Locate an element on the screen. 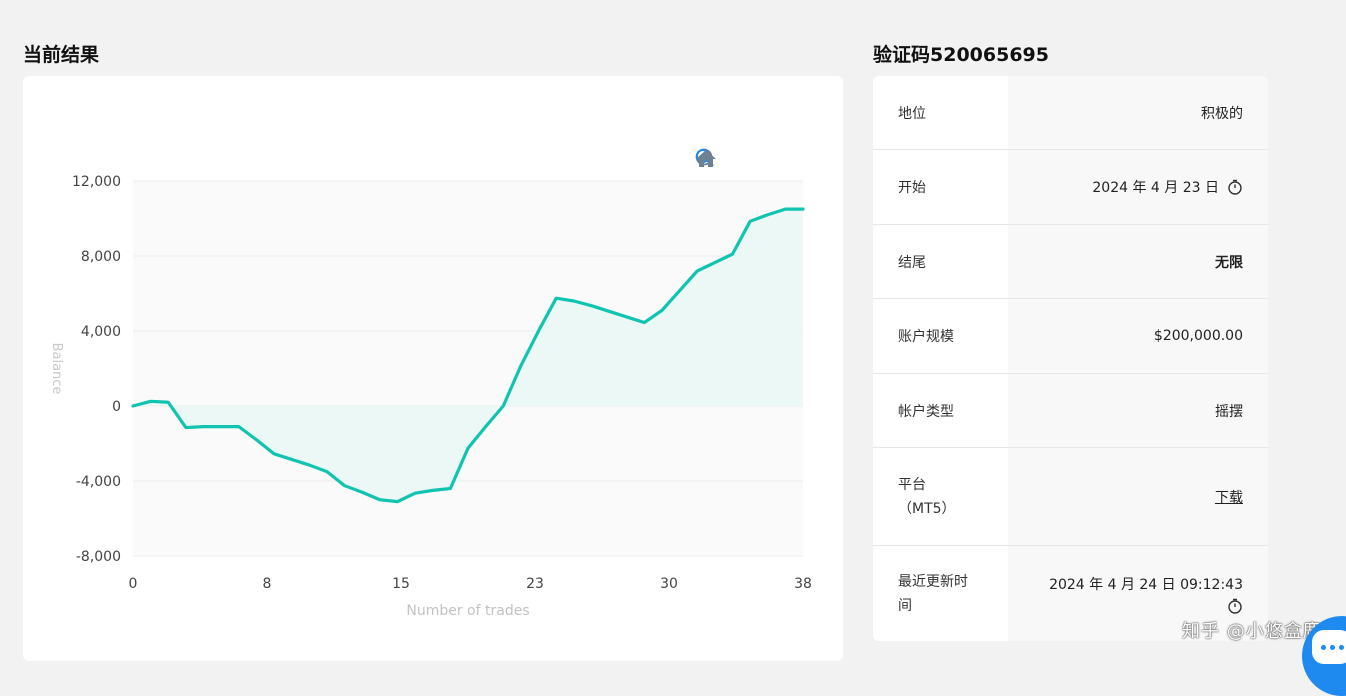  y-tick-label: 4,000 is located at coordinates (101, 332).